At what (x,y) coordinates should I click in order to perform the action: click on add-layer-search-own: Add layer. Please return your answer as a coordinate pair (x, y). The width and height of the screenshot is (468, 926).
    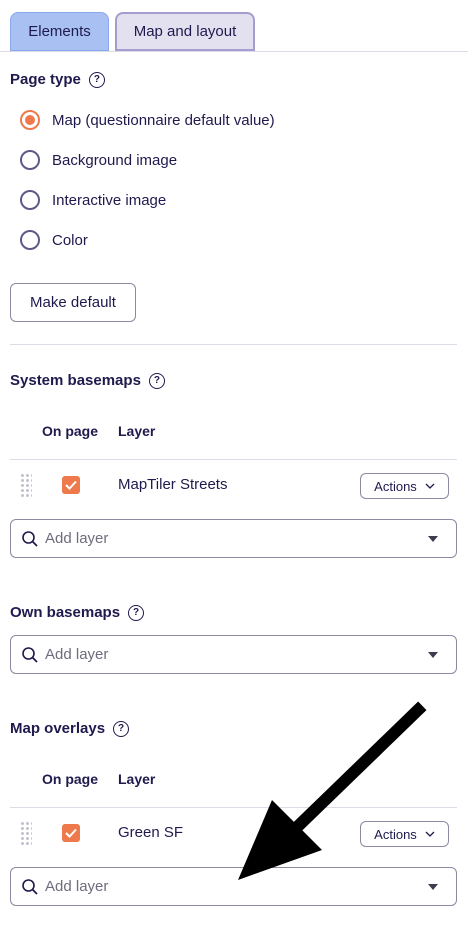
    Looking at the image, I should click on (233, 654).